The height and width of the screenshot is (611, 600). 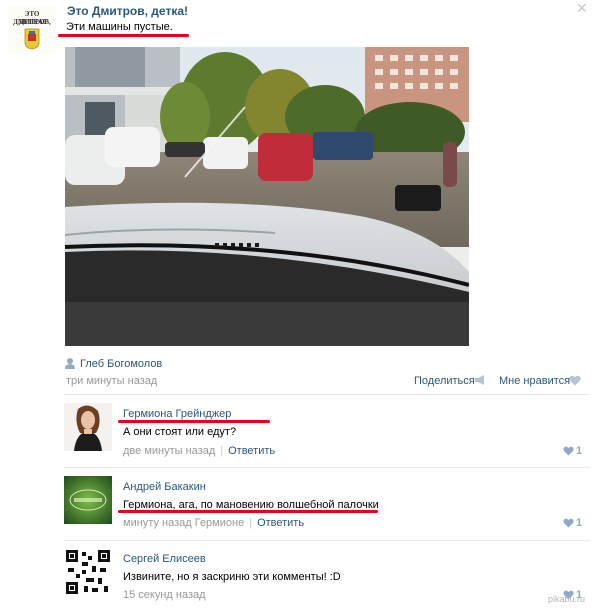 I want to click on post-text: Эти машины пустые., so click(x=119, y=27).